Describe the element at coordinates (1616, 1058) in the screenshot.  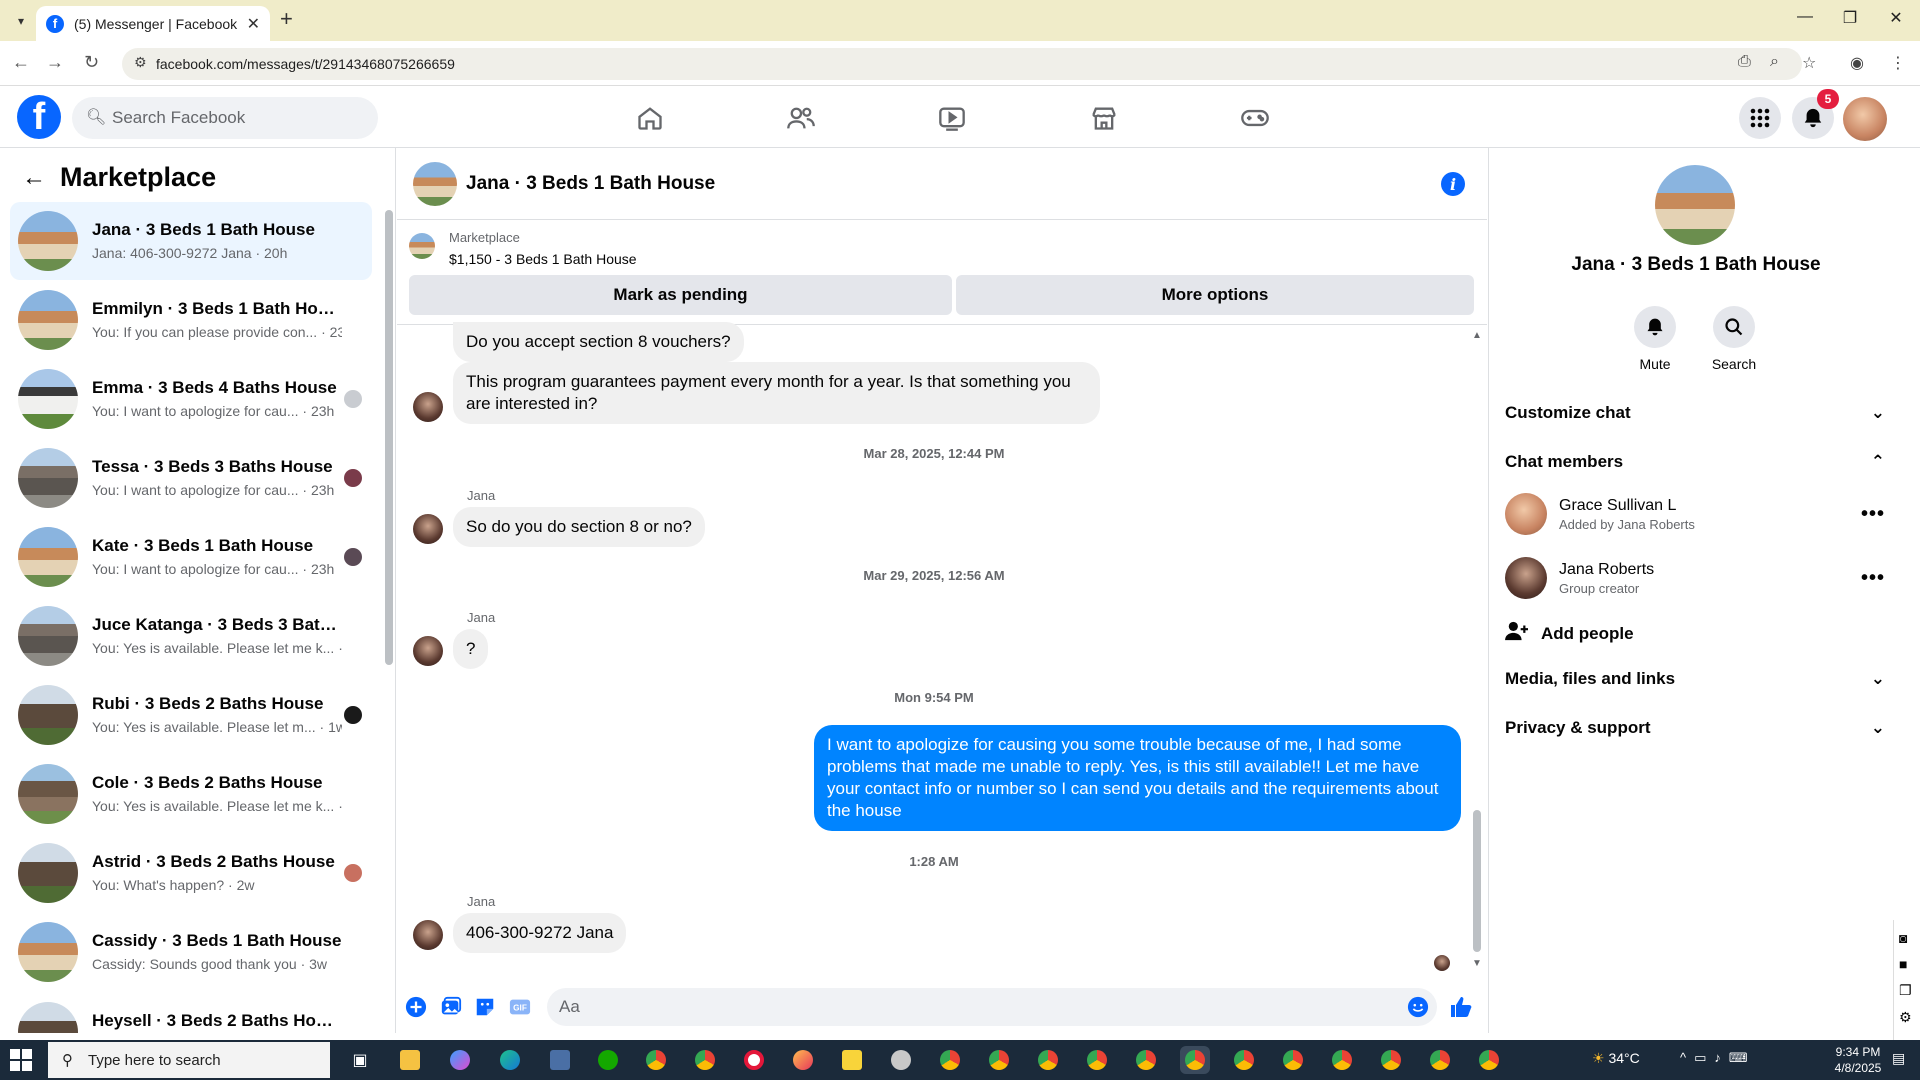
I see `weather-widget: ☀ 34°C` at that location.